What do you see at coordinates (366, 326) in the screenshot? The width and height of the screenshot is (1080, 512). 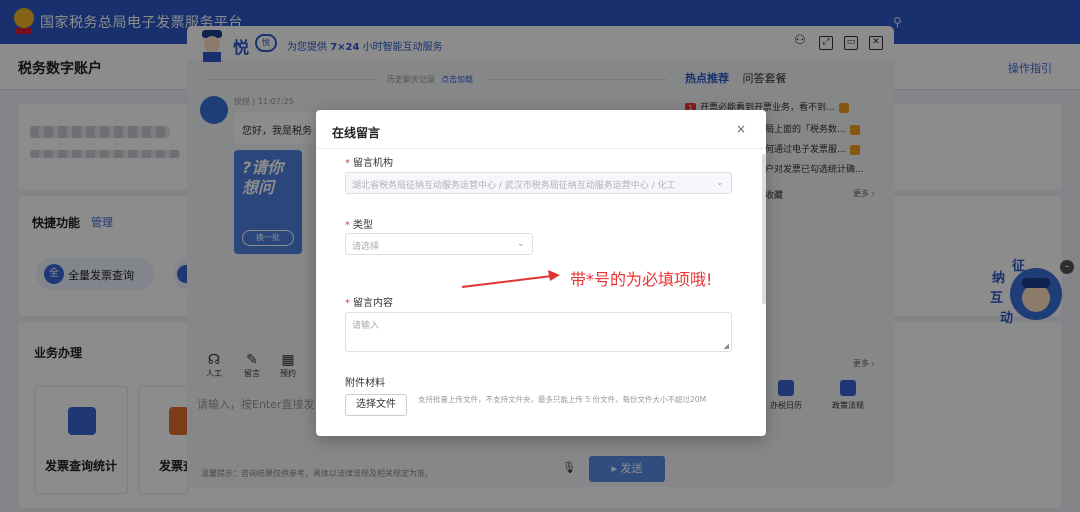 I see `content-placeholder: 请输入` at bounding box center [366, 326].